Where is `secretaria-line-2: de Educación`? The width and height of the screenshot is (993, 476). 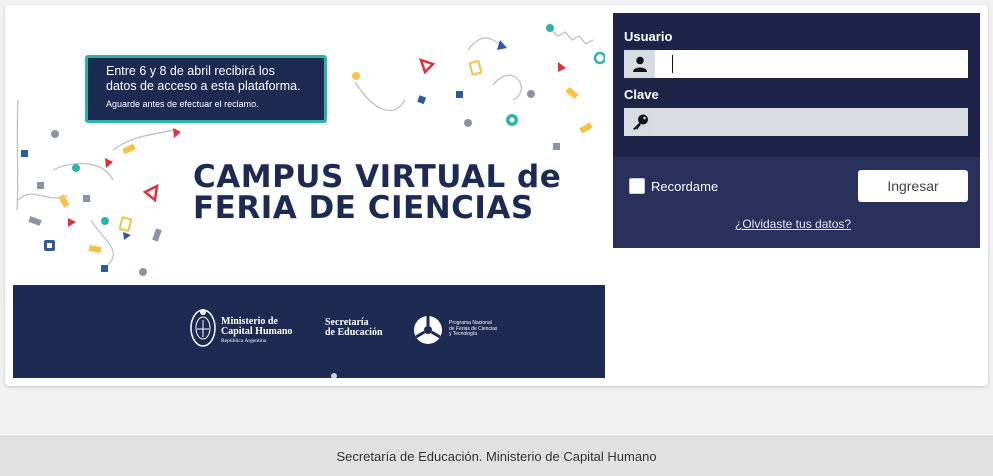
secretaria-line-2: de Educación is located at coordinates (354, 332).